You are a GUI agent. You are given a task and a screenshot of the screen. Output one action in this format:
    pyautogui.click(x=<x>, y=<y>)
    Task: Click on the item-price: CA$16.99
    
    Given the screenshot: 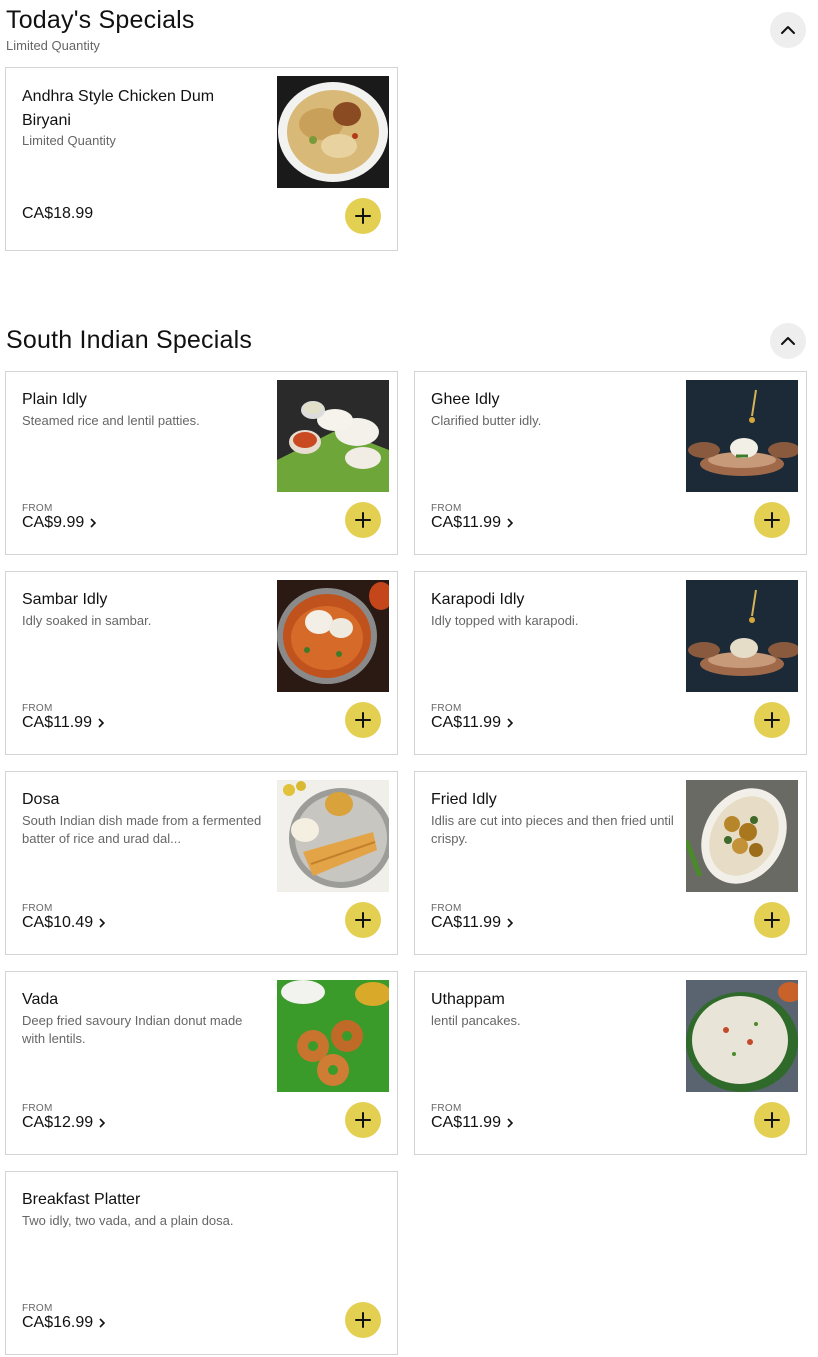 What is the action you would take?
    pyautogui.click(x=64, y=1323)
    